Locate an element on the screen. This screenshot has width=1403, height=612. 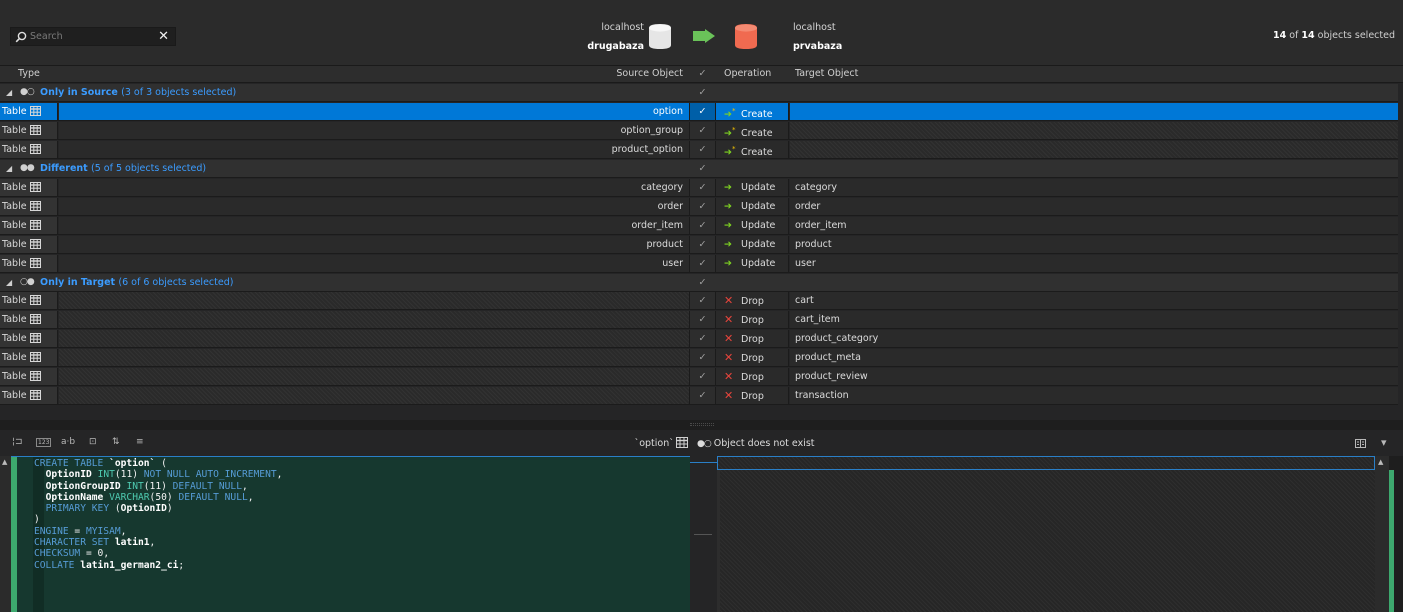
table-row: Table ✓ ✕ Drop product_review is located at coordinates (699, 377).